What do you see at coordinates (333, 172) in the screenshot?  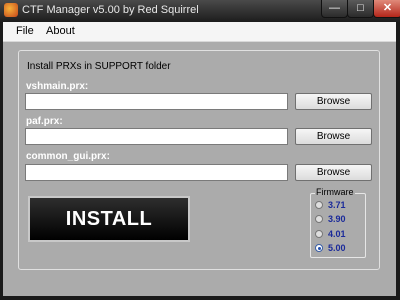 I see `common-gui-browse-button: Browse` at bounding box center [333, 172].